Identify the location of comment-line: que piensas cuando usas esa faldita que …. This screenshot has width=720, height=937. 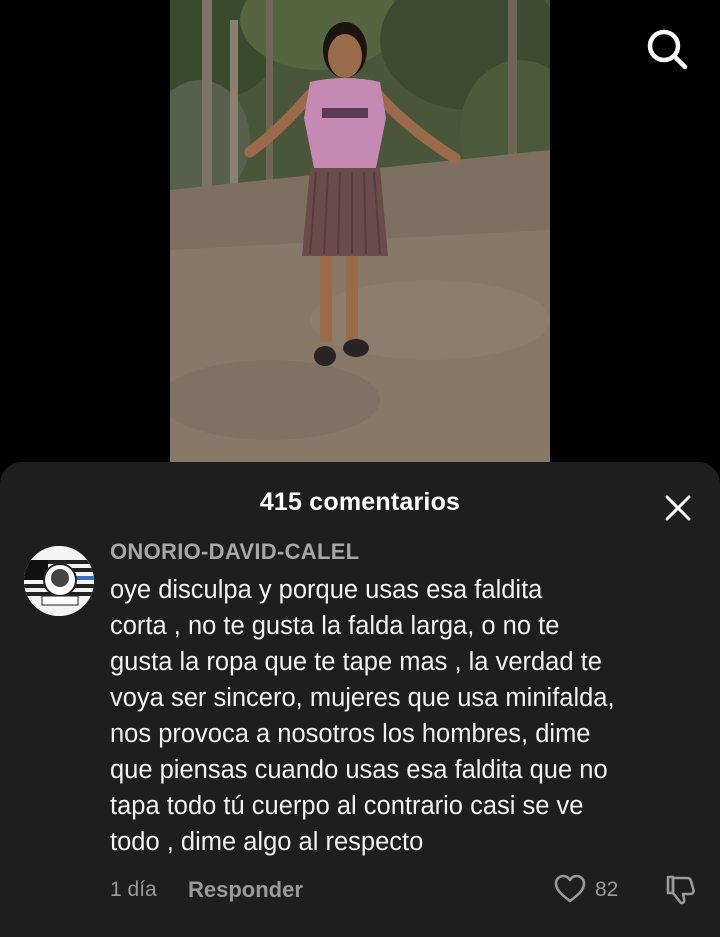
(359, 770).